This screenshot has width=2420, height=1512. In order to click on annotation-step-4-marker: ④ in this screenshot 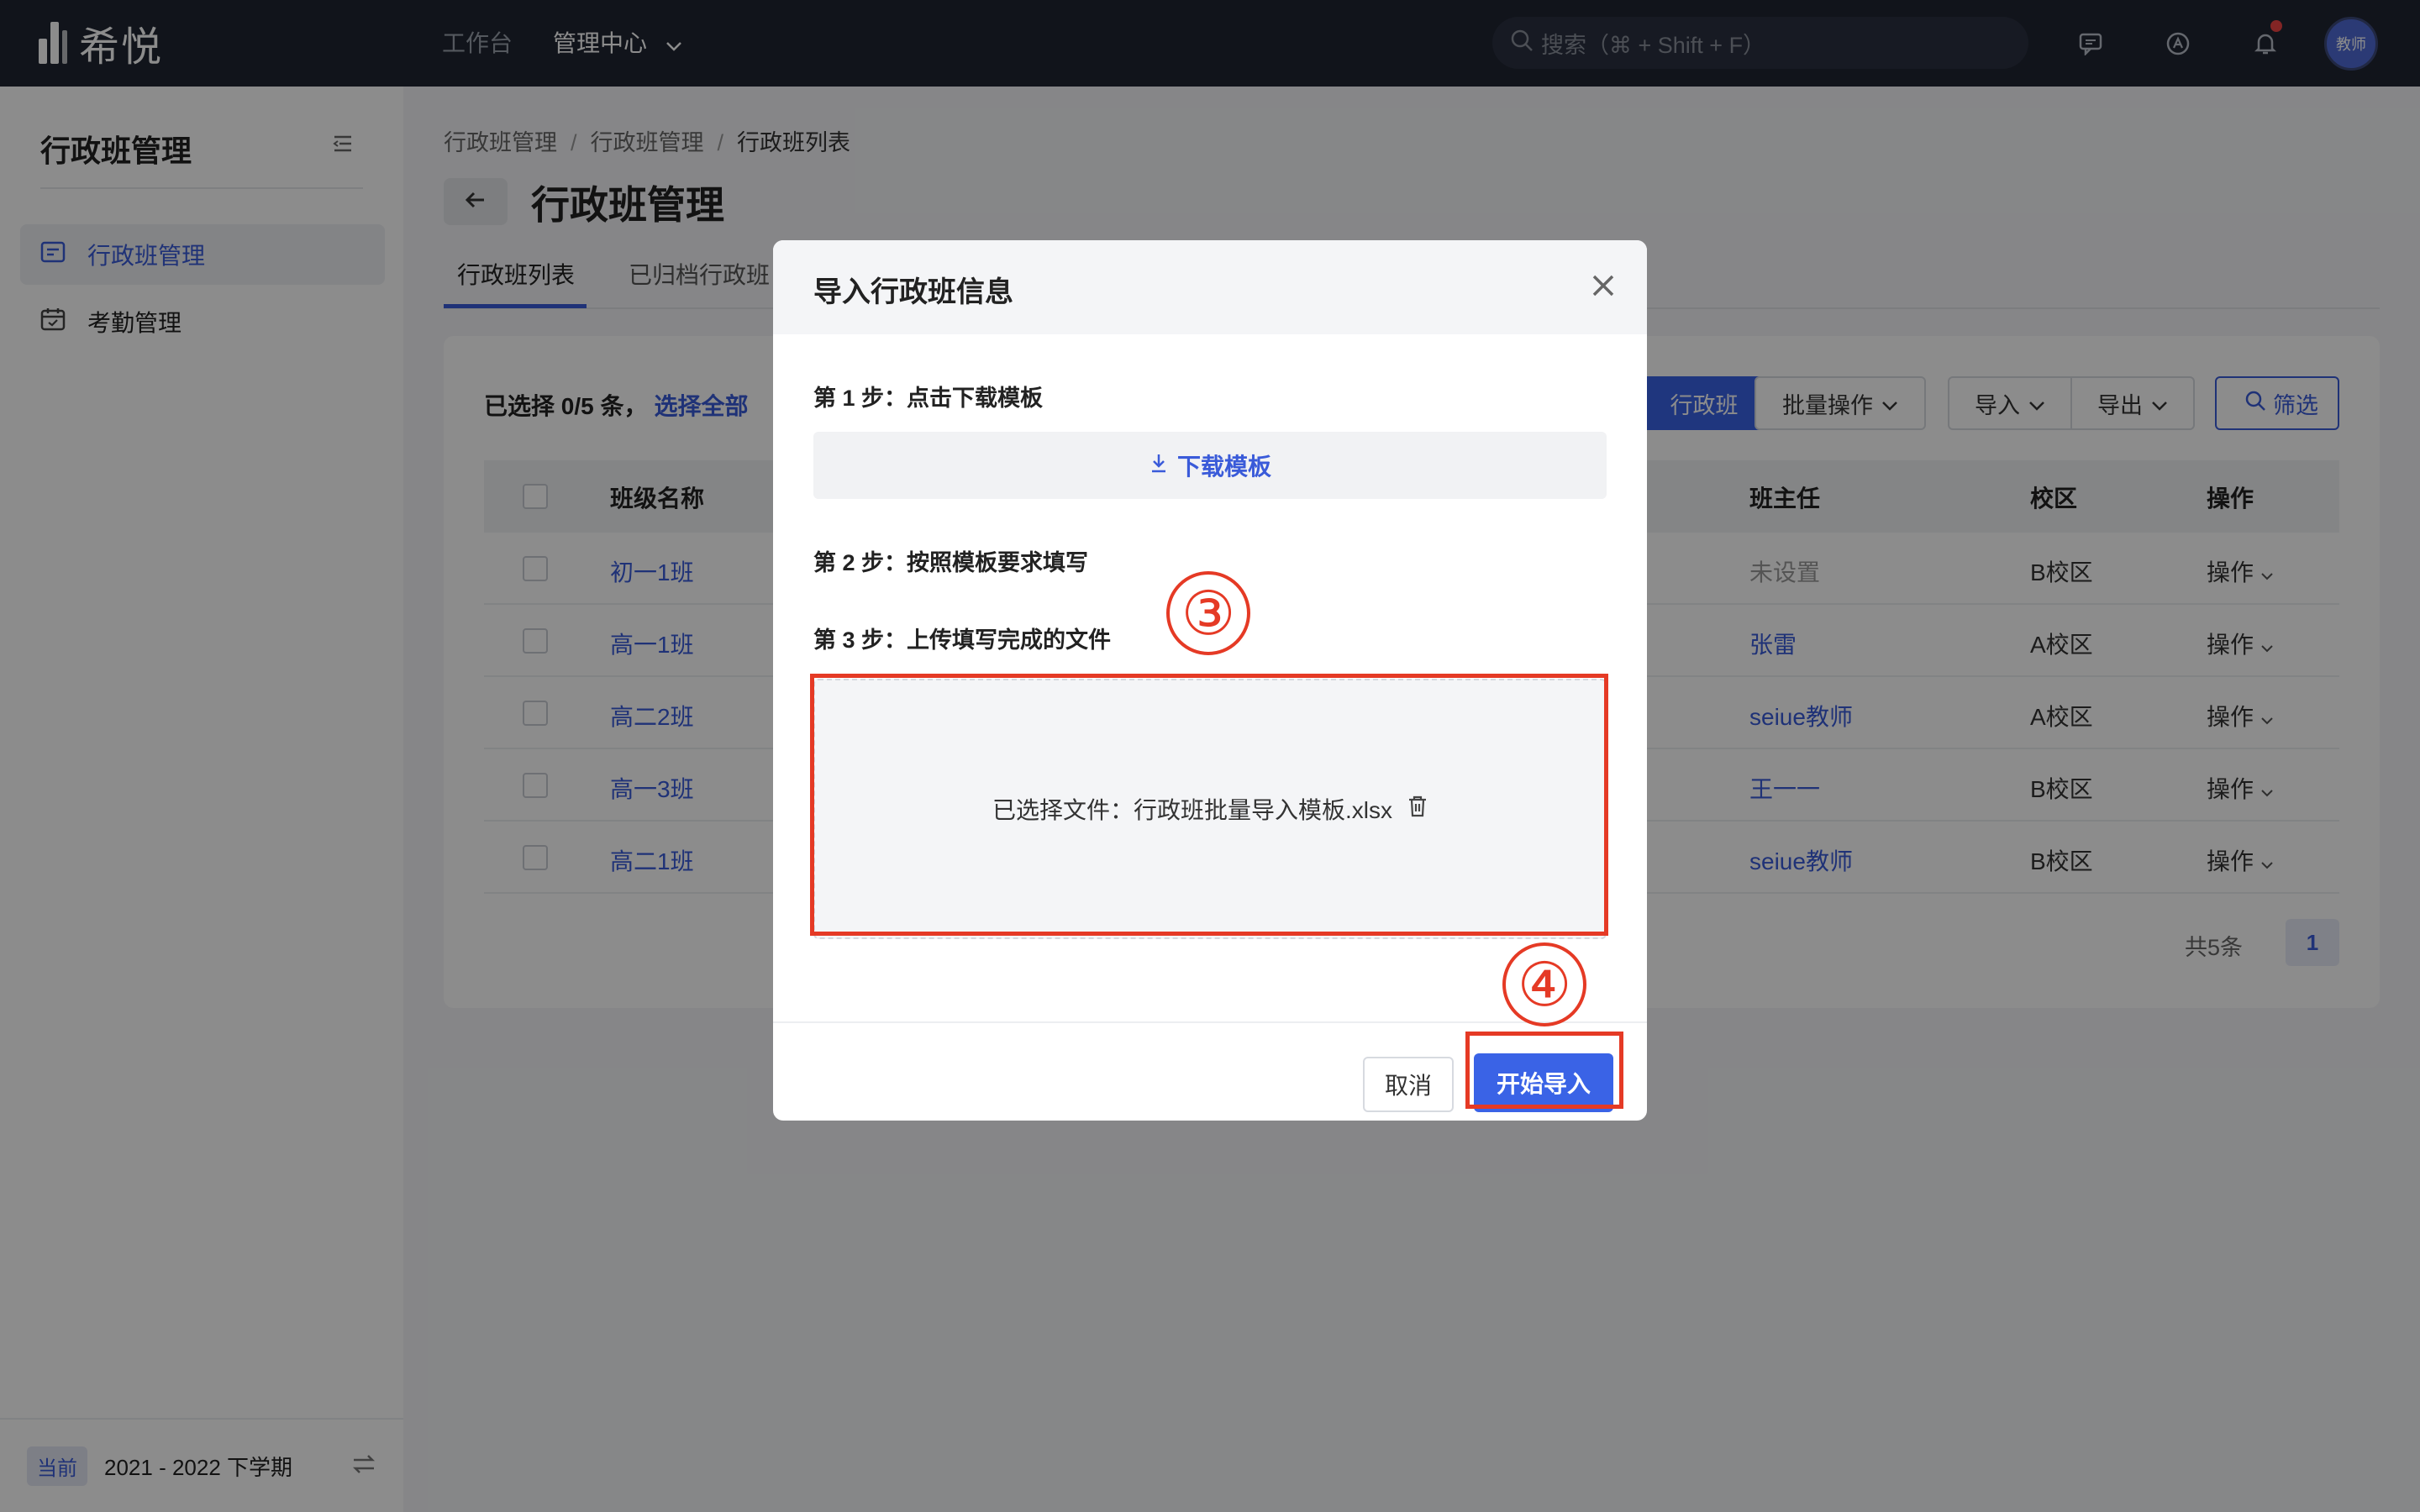, I will do `click(1544, 984)`.